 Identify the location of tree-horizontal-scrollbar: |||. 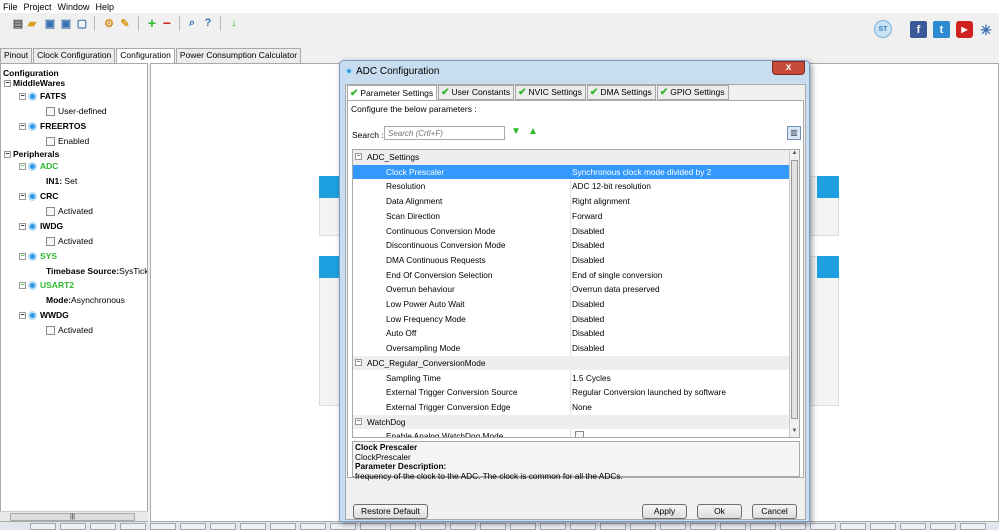
(74, 516).